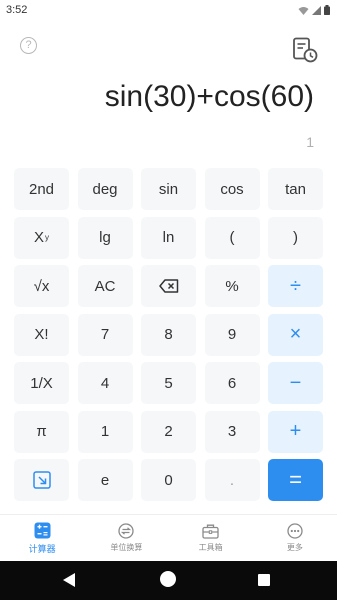 The width and height of the screenshot is (337, 600). What do you see at coordinates (41, 334) in the screenshot?
I see `key-factorial: X!` at bounding box center [41, 334].